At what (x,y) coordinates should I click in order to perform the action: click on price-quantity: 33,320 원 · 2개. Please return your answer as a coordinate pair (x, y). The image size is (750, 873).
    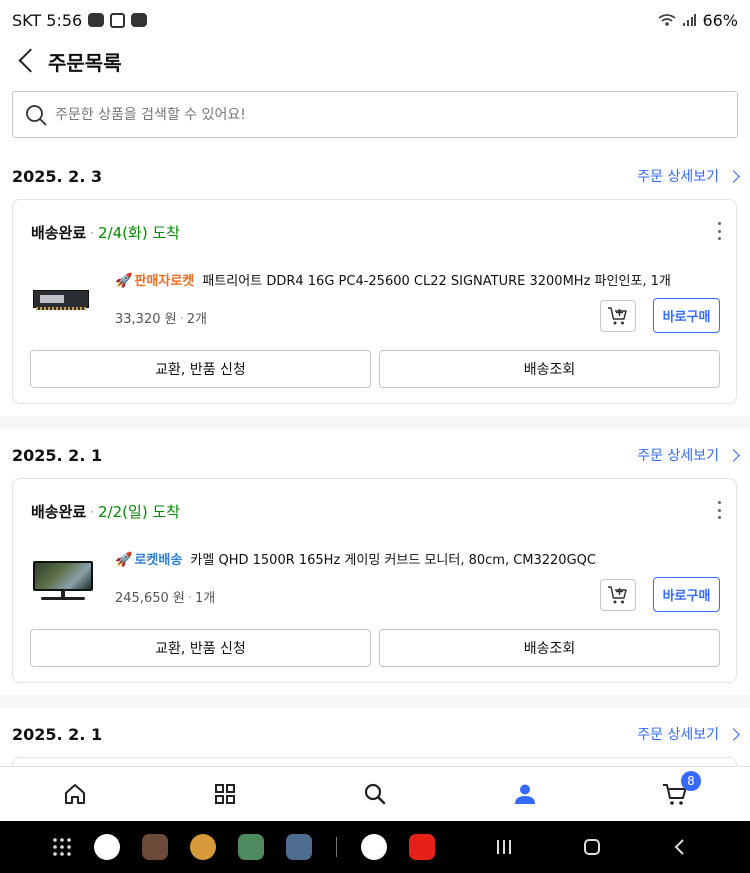
    Looking at the image, I should click on (161, 319).